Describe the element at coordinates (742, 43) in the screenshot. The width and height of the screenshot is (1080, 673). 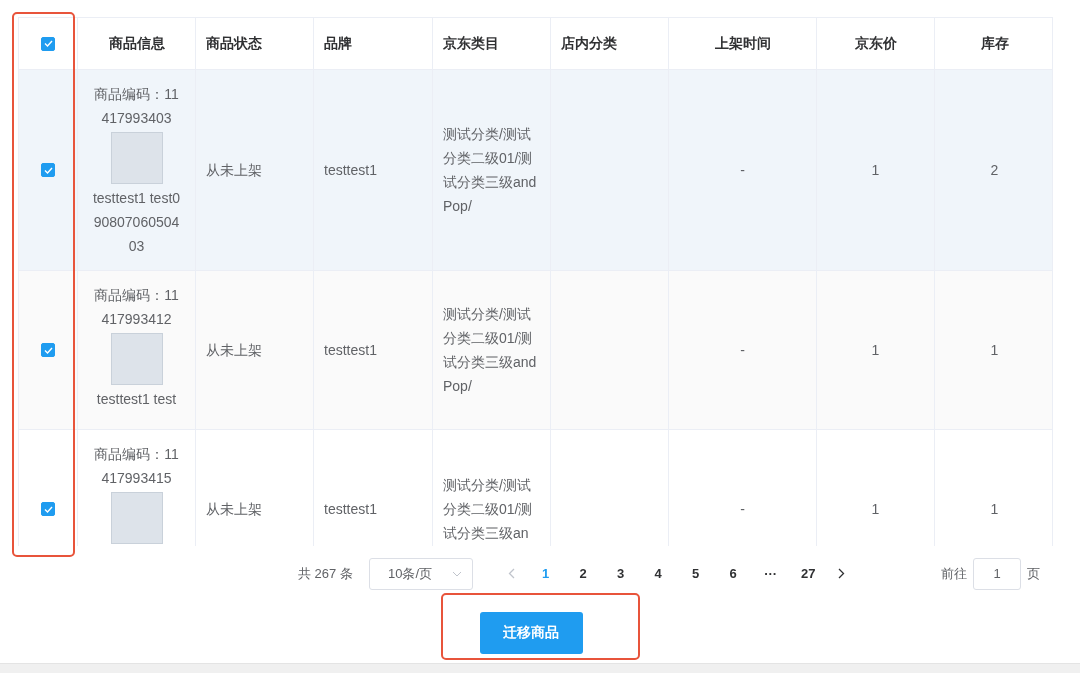
I see `column-header: 上架时间` at that location.